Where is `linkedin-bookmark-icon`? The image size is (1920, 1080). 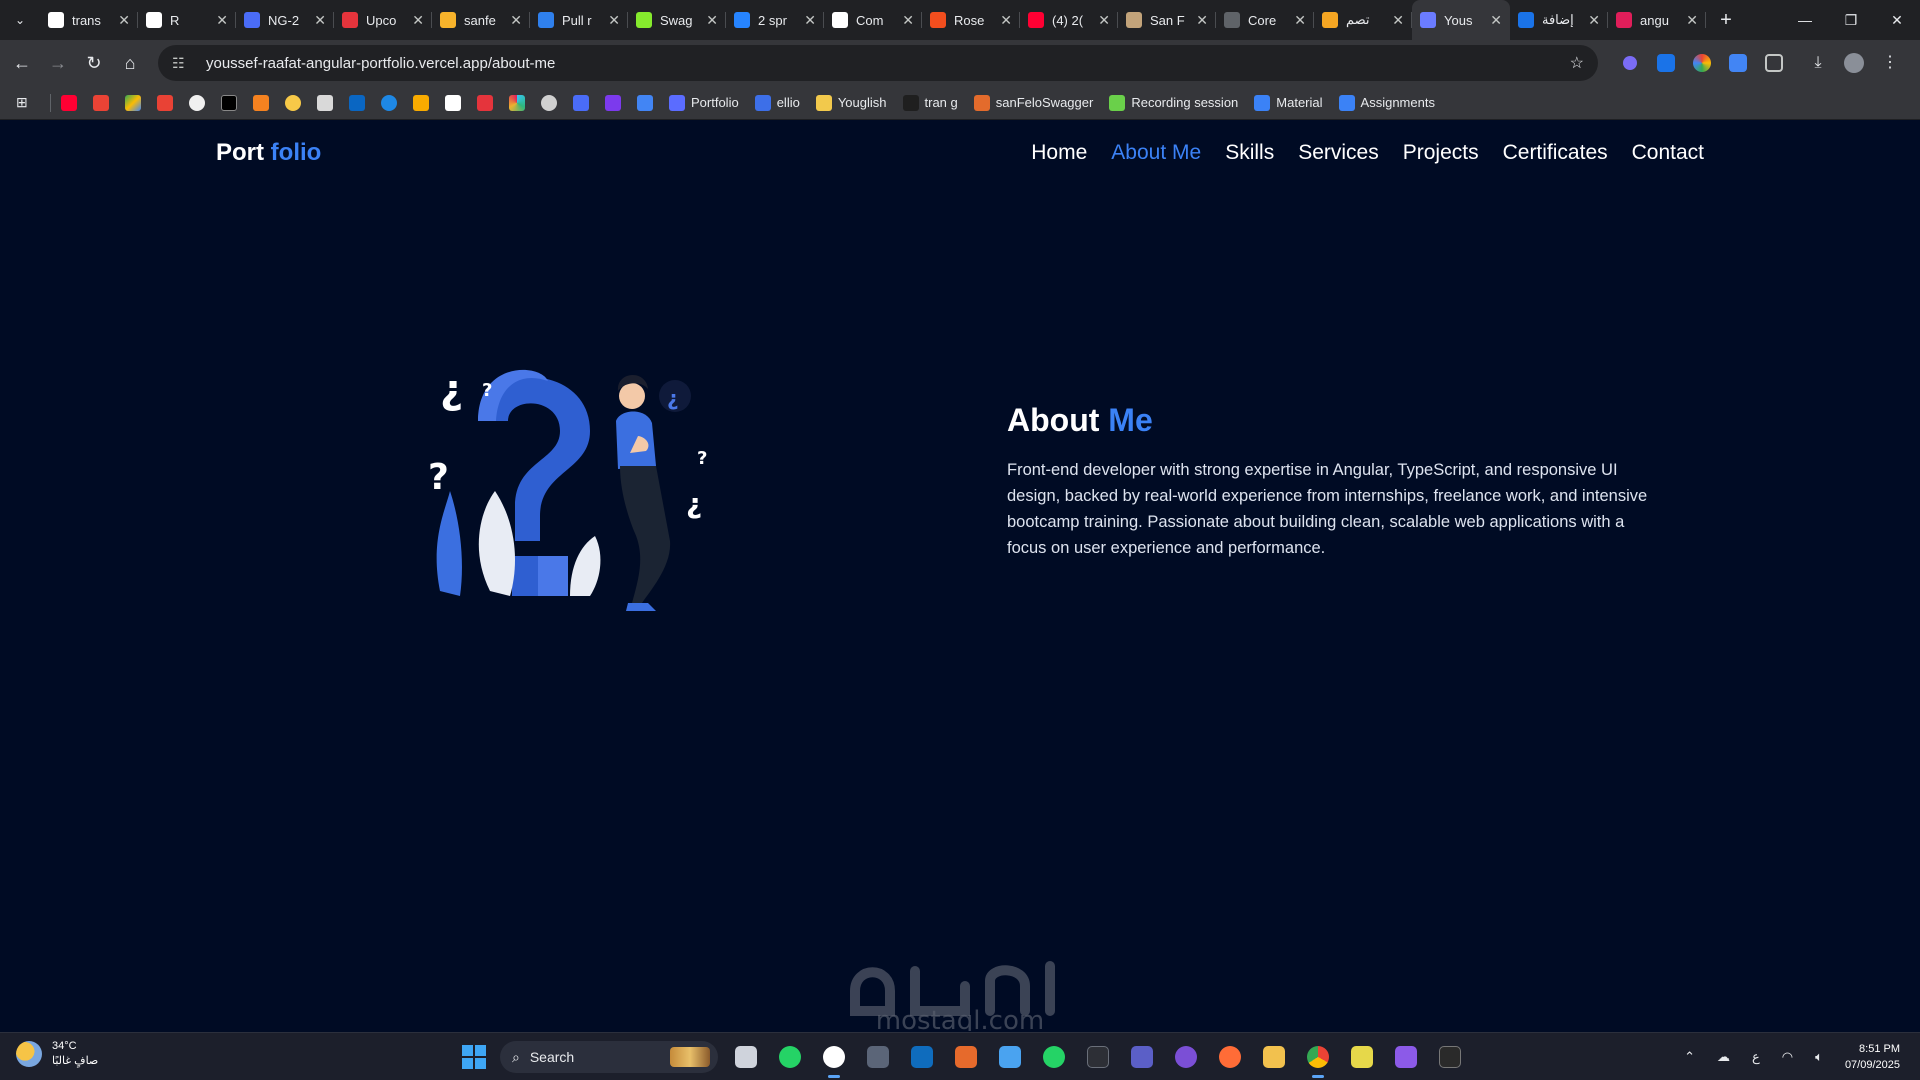 linkedin-bookmark-icon is located at coordinates (357, 102).